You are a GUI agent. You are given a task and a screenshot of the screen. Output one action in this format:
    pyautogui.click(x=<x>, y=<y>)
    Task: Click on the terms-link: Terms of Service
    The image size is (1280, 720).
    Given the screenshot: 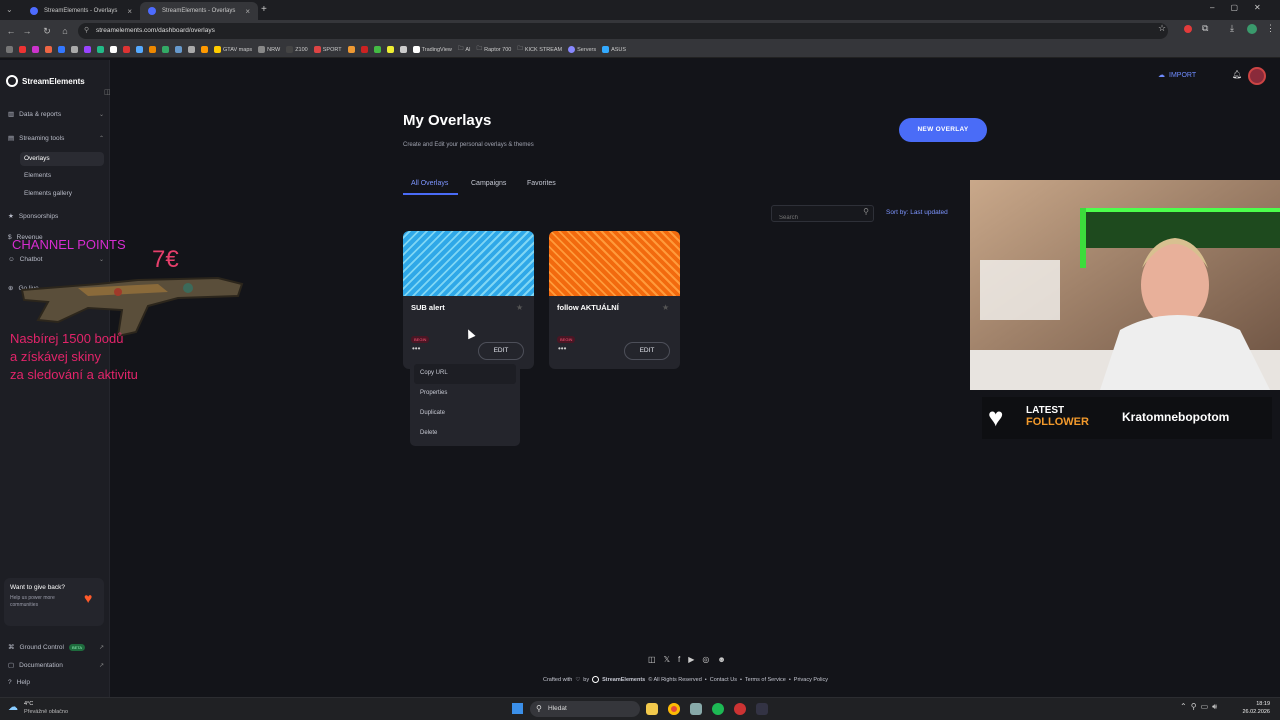 What is the action you would take?
    pyautogui.click(x=765, y=680)
    